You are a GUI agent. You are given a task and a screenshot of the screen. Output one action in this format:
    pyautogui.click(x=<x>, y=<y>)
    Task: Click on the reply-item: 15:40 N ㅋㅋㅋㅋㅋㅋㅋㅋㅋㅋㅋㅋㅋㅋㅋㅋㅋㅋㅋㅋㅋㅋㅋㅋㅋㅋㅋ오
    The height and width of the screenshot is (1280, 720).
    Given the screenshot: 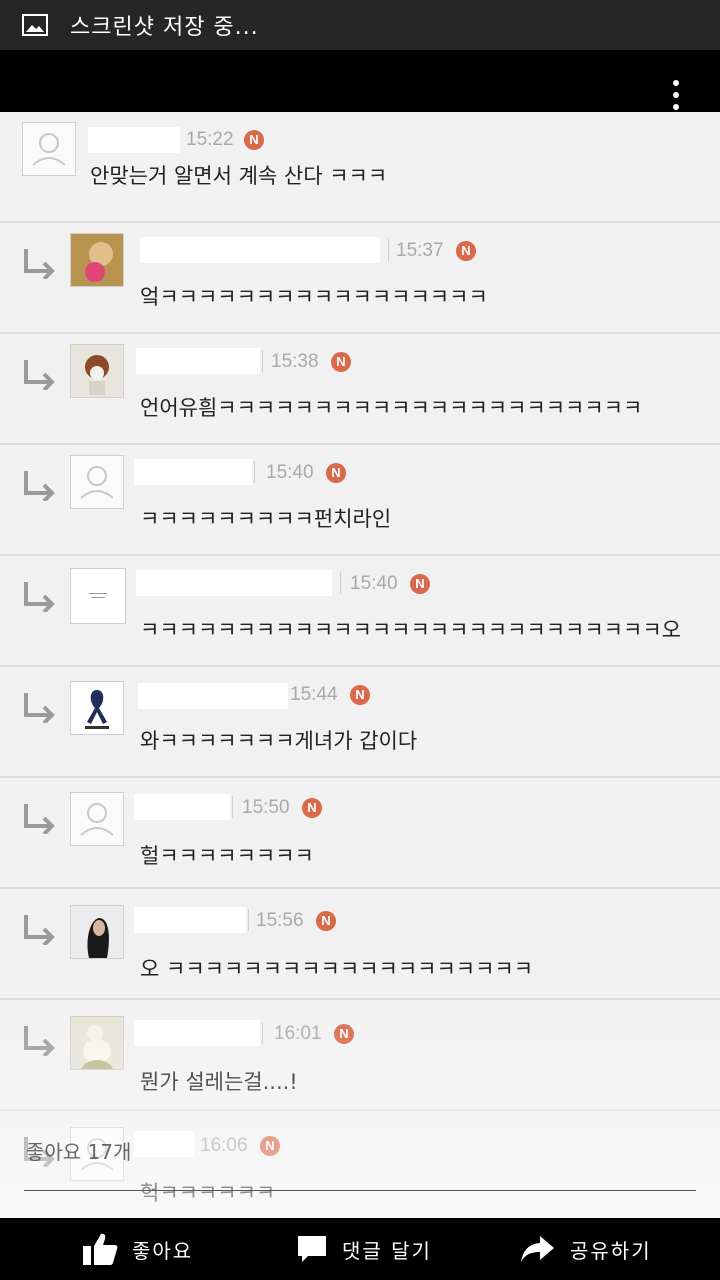 What is the action you would take?
    pyautogui.click(x=360, y=611)
    